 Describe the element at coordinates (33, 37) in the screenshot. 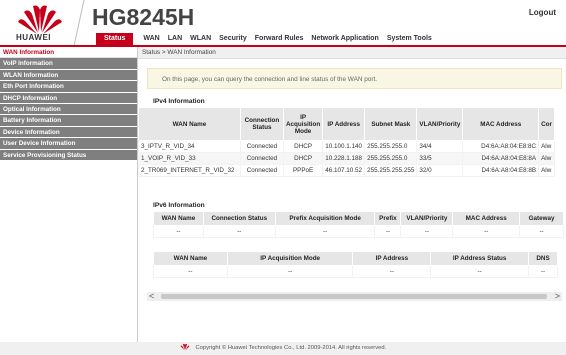

I see `brand-name: HUAWEI` at that location.